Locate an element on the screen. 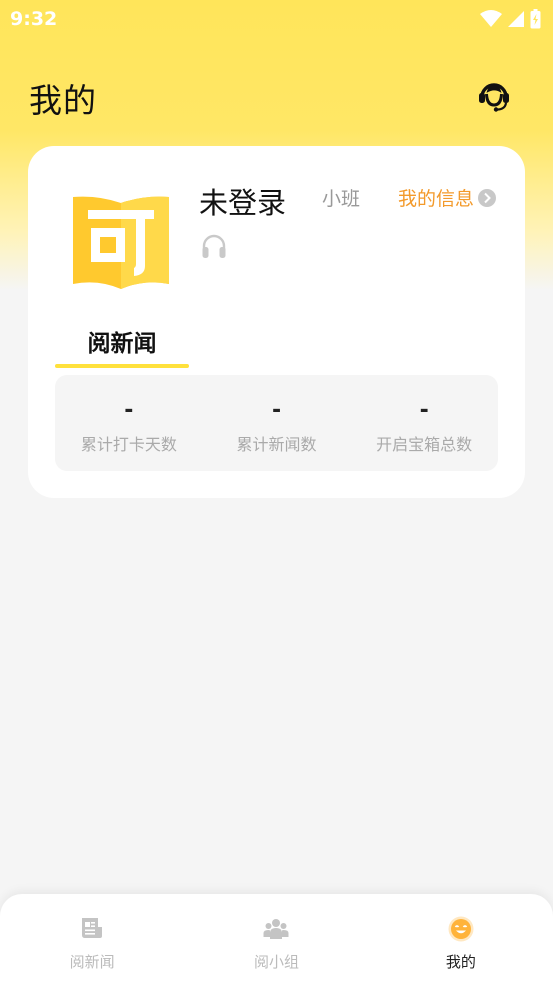  stat-treasure-chests: - 开启宝箱总数 is located at coordinates (424, 423).